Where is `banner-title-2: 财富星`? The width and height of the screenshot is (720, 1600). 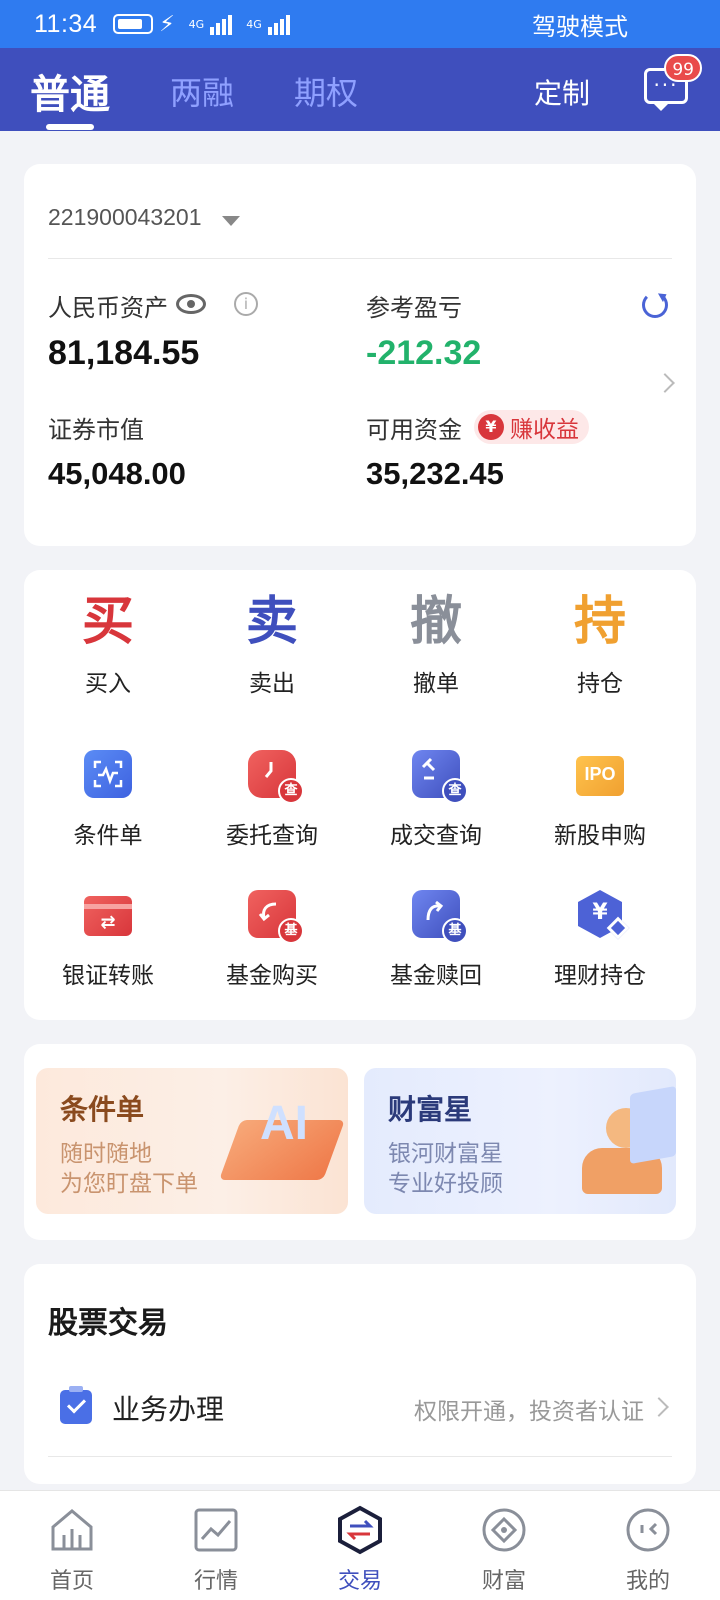 banner-title-2: 财富星 is located at coordinates (430, 1109).